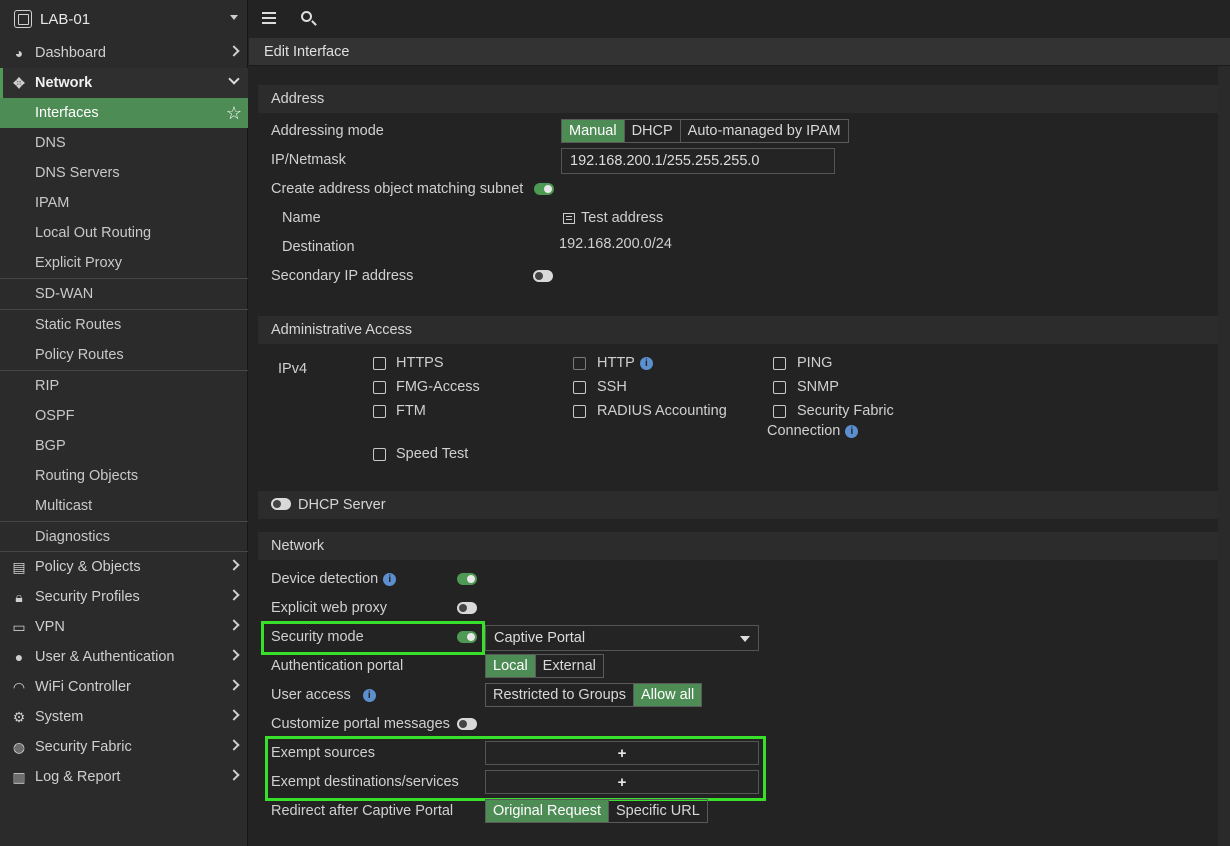 Image resolution: width=1230 pixels, height=846 pixels. What do you see at coordinates (124, 203) in the screenshot?
I see `sidebar-subitem-ipam: IPAM` at bounding box center [124, 203].